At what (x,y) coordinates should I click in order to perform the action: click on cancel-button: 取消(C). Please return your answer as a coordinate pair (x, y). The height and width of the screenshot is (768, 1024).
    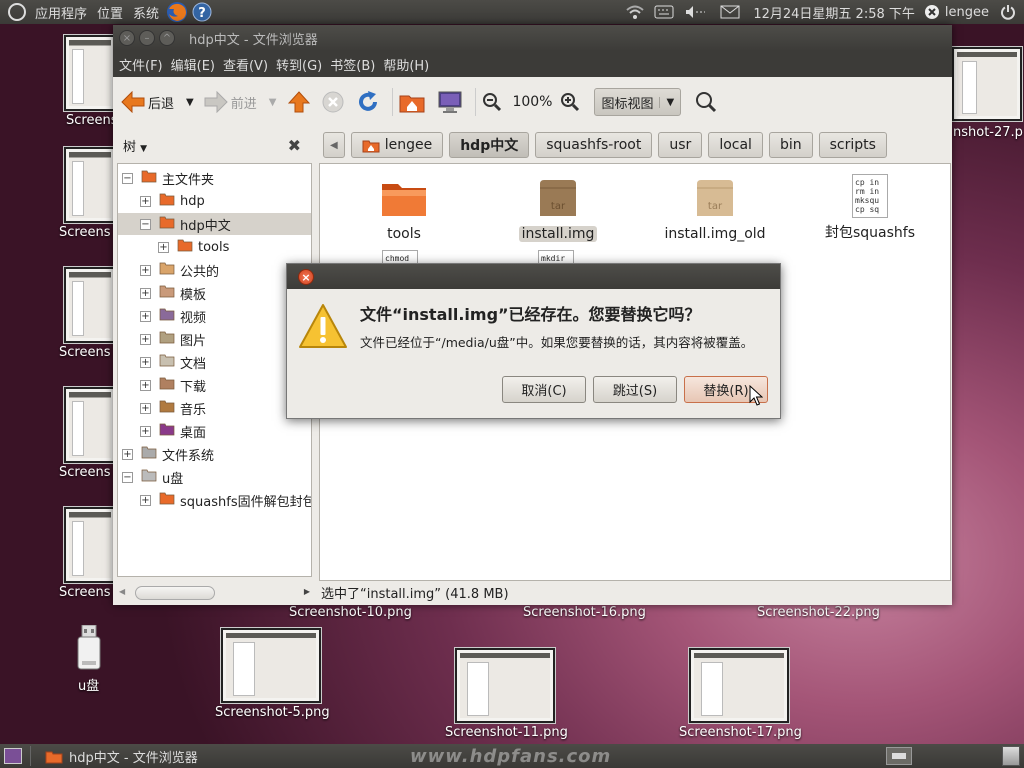
    Looking at the image, I should click on (544, 389).